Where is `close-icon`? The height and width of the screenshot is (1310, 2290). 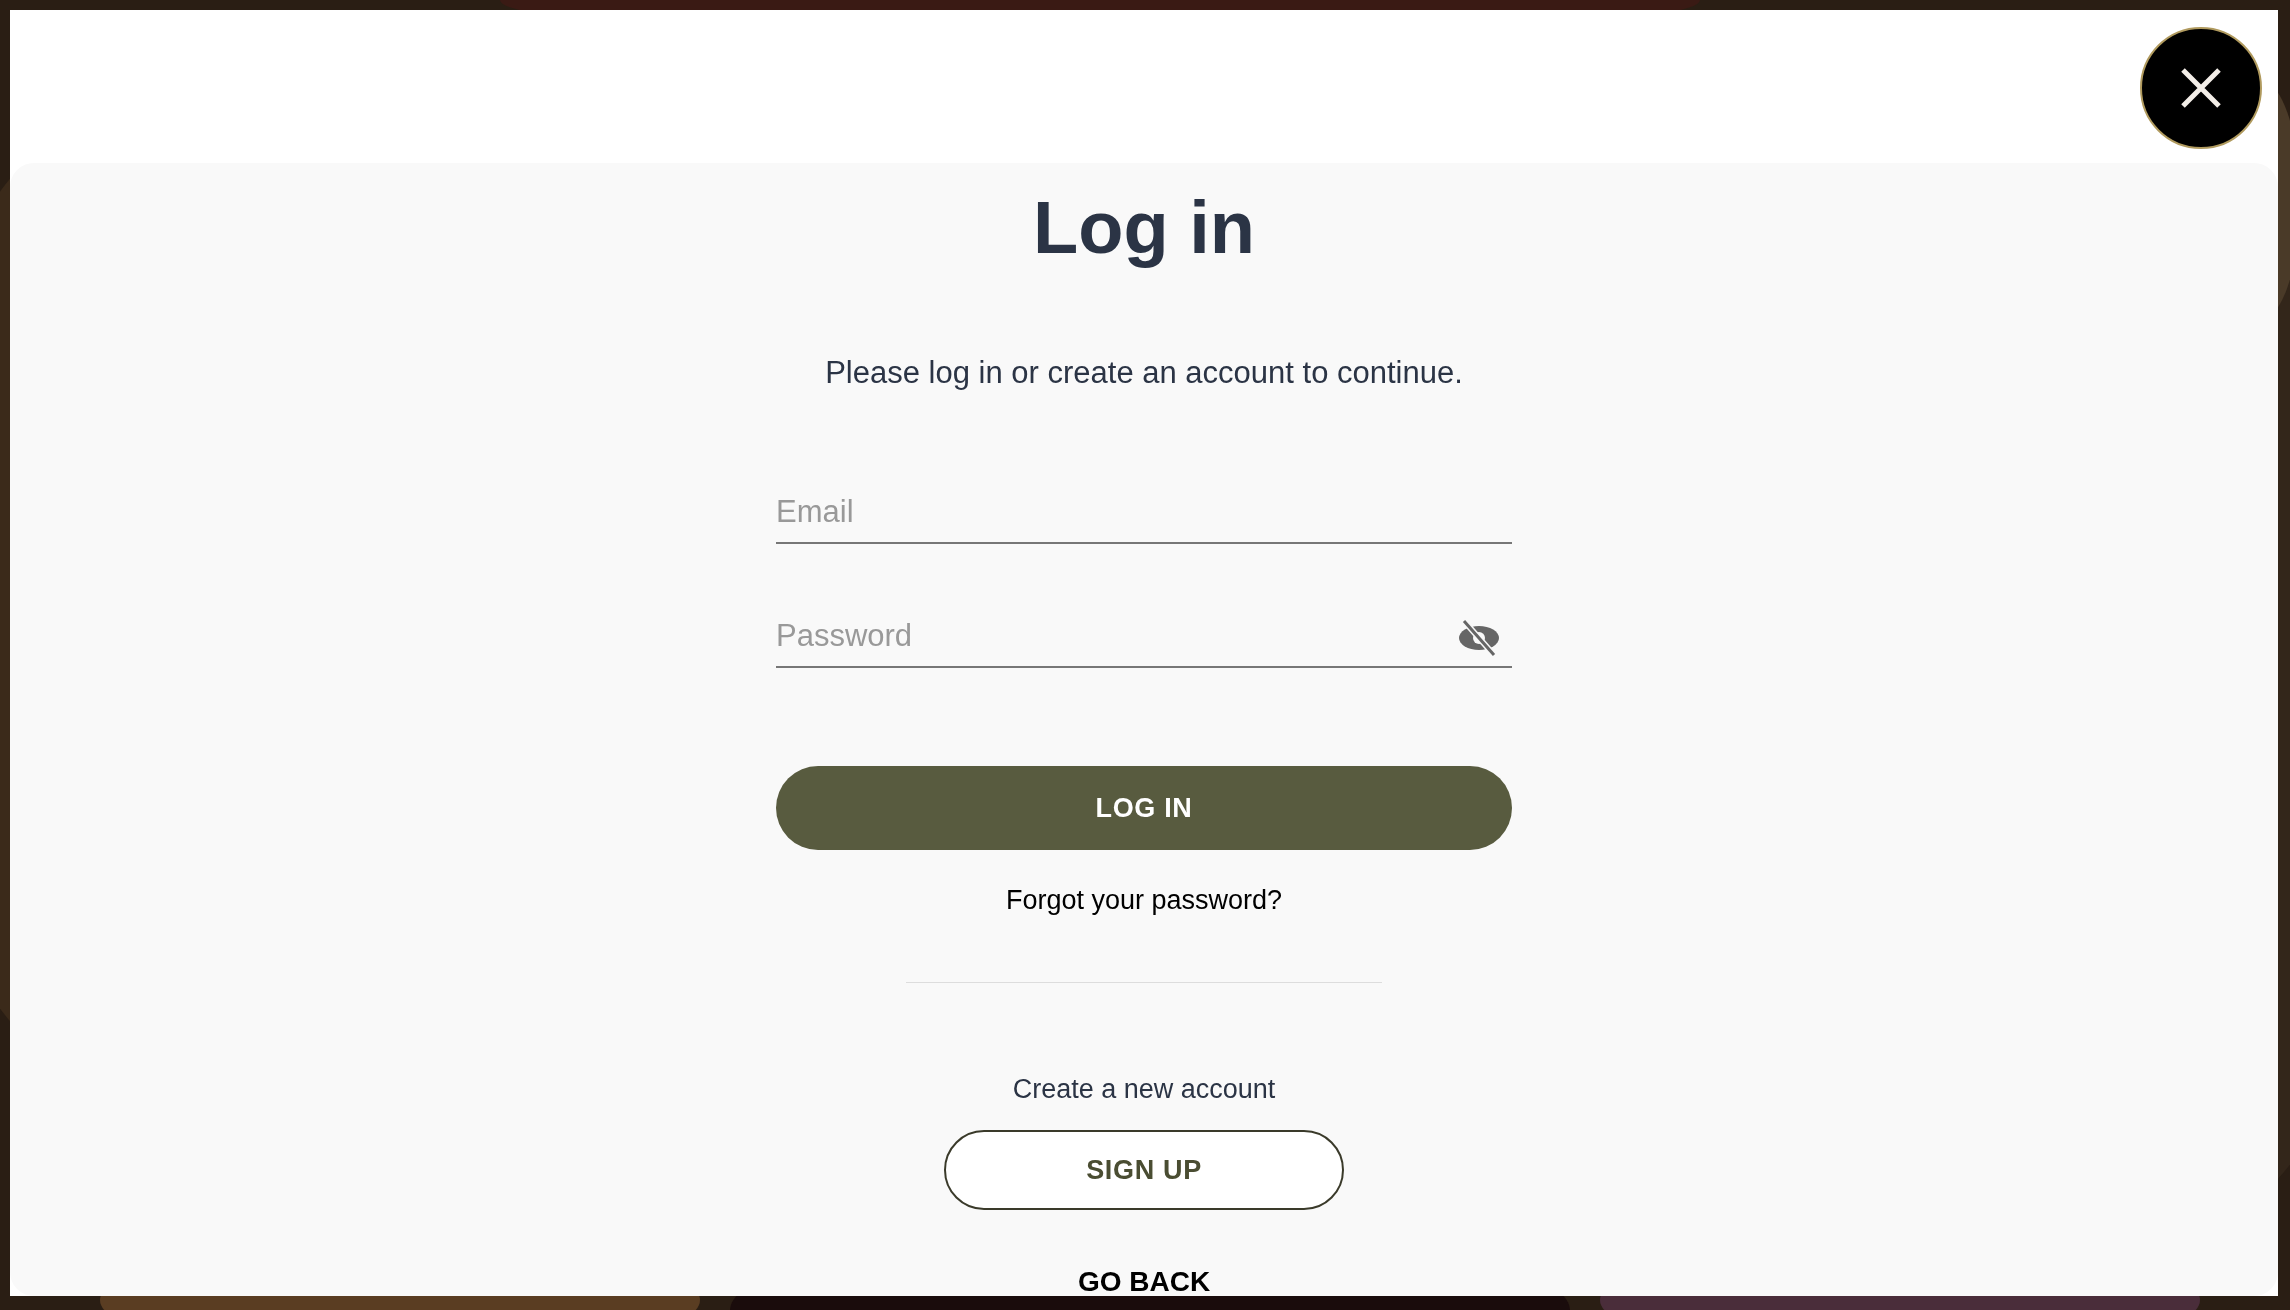 close-icon is located at coordinates (2201, 88).